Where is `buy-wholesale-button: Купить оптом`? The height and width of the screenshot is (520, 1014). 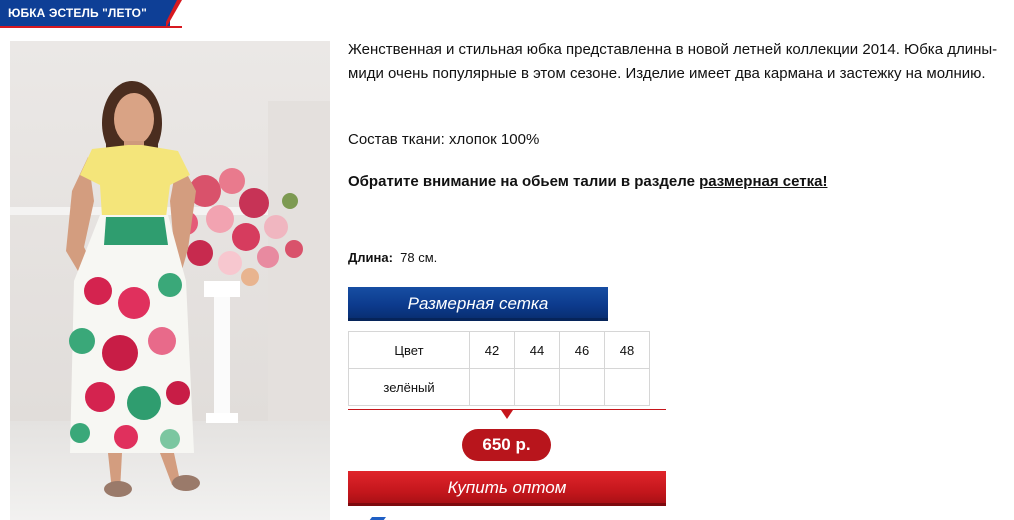 buy-wholesale-button: Купить оптом is located at coordinates (507, 488).